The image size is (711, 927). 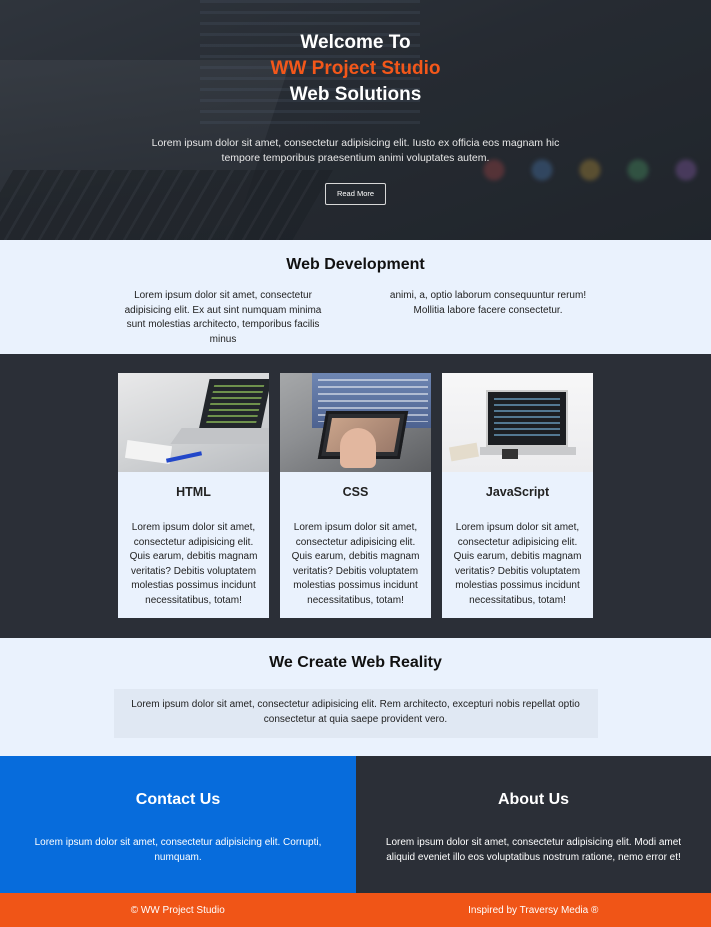 I want to click on card-title: HTML, so click(x=193, y=492).